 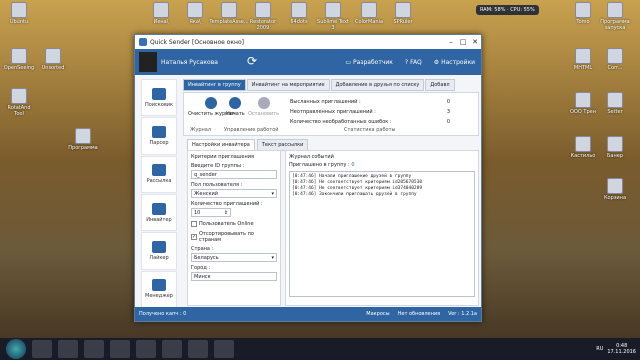 What do you see at coordinates (53, 59) in the screenshot?
I see `desktop-icon: Unsorted` at bounding box center [53, 59].